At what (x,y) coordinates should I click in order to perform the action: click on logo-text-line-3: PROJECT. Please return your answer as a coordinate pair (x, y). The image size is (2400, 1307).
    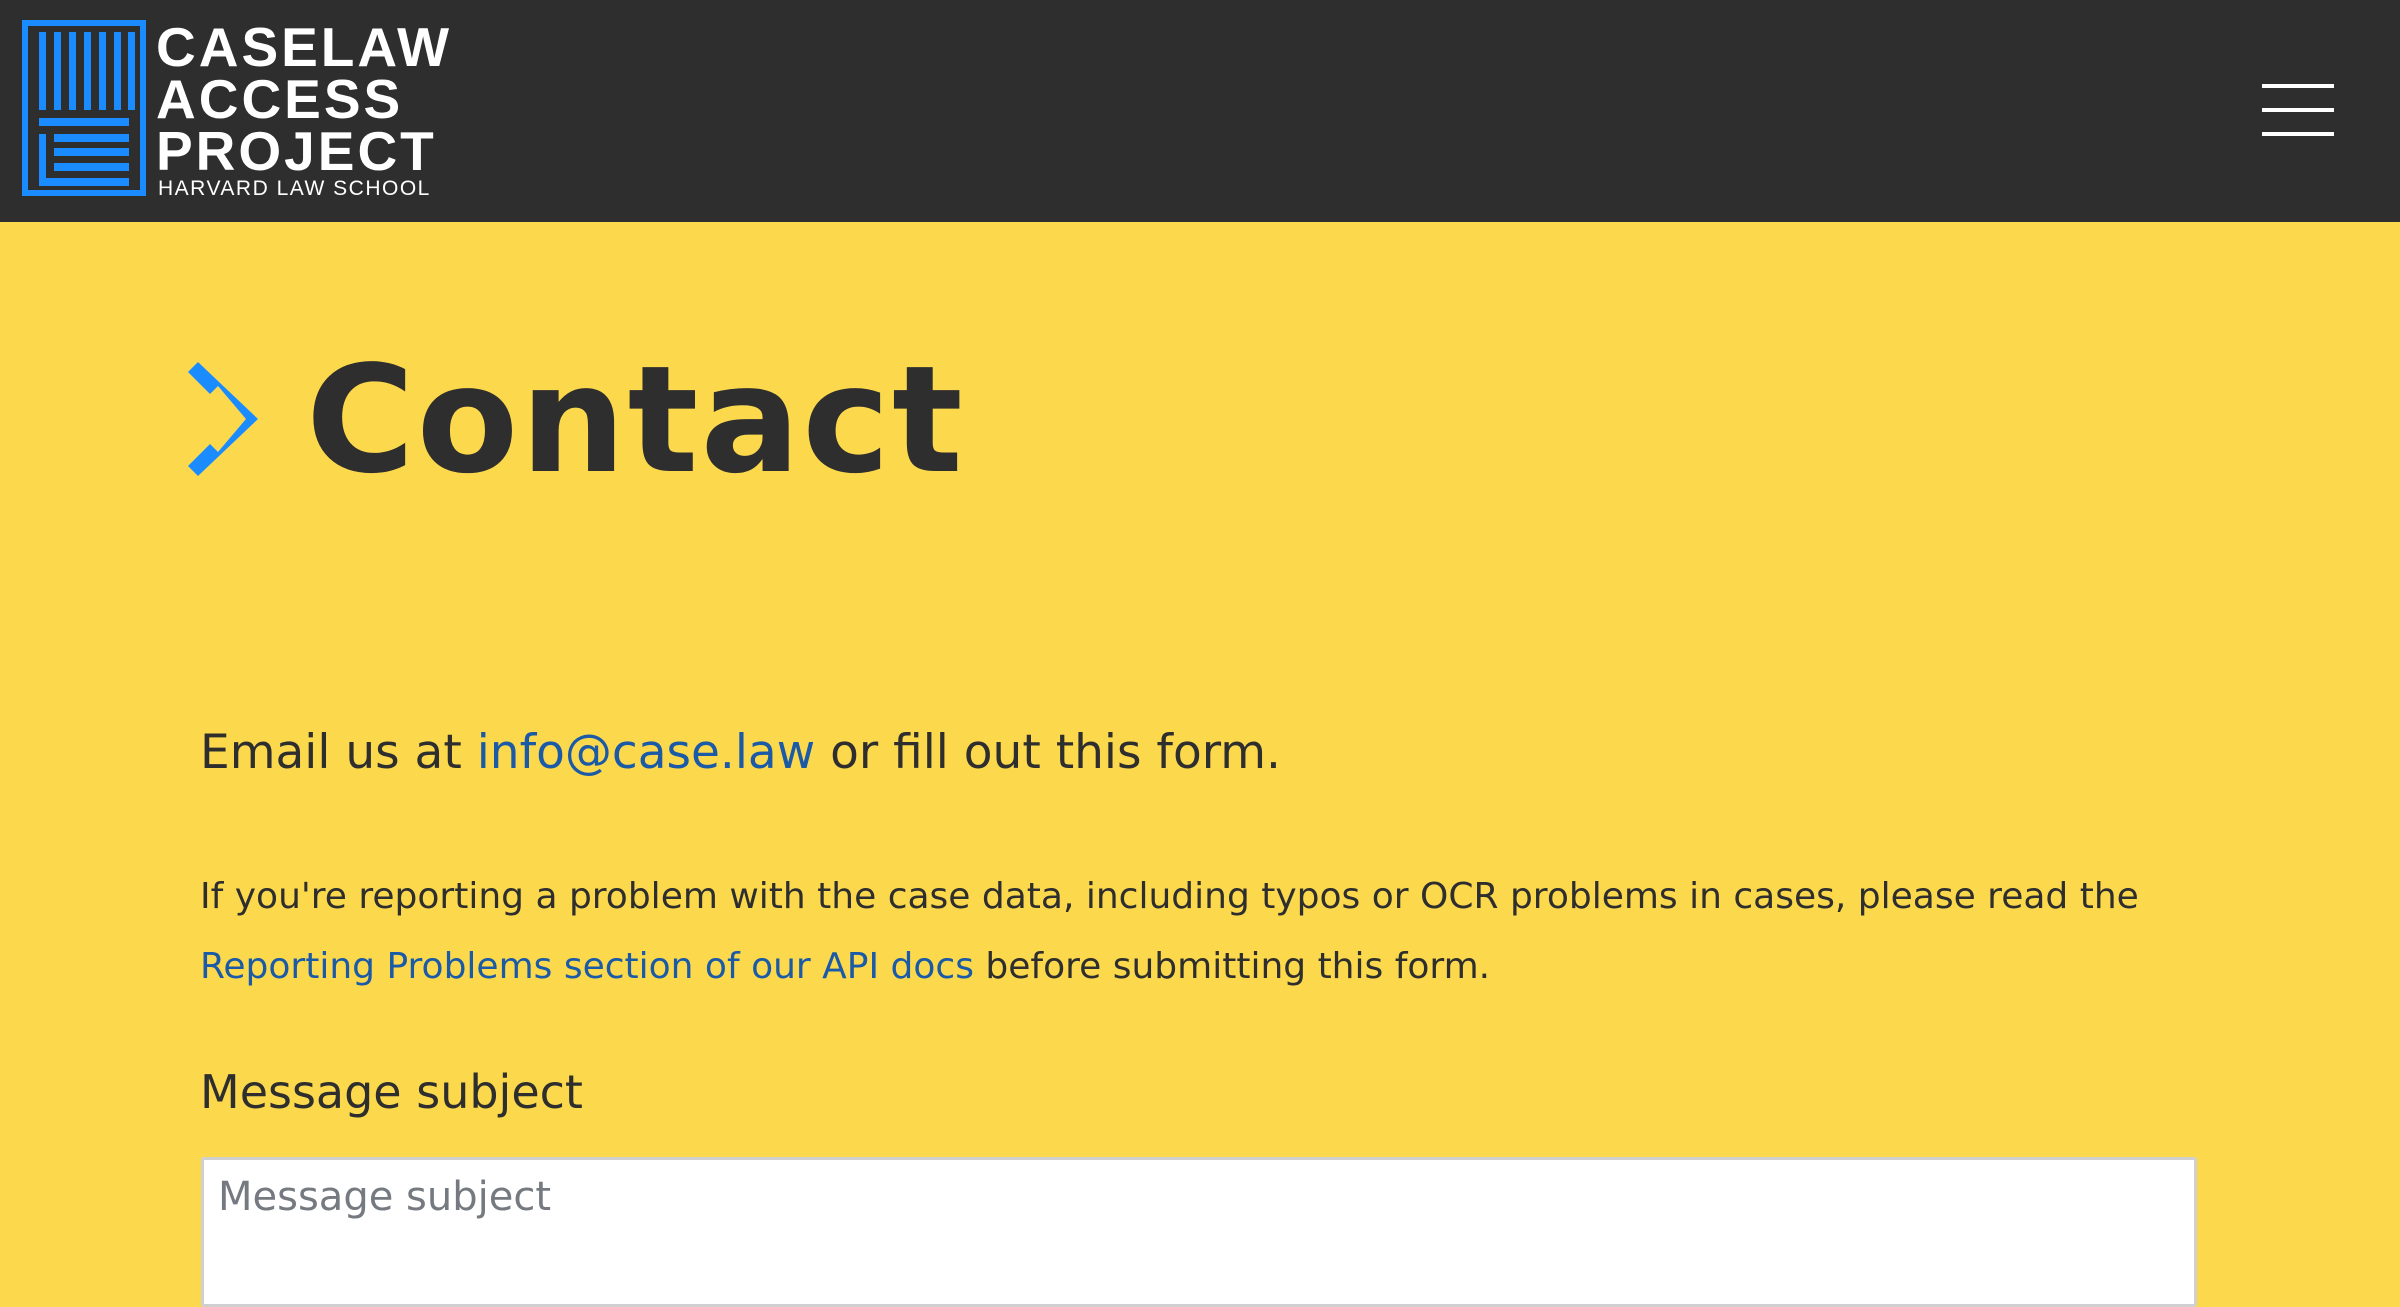
    Looking at the image, I should click on (296, 151).